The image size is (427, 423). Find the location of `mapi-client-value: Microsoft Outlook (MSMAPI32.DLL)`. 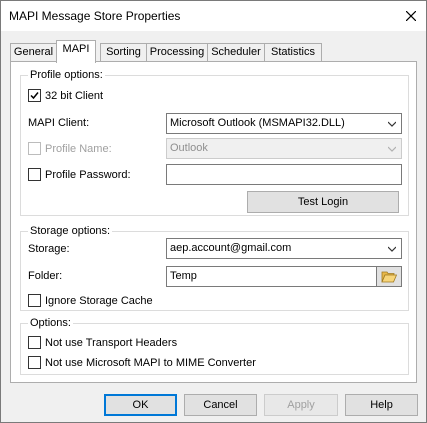

mapi-client-value: Microsoft Outlook (MSMAPI32.DLL) is located at coordinates (257, 123).